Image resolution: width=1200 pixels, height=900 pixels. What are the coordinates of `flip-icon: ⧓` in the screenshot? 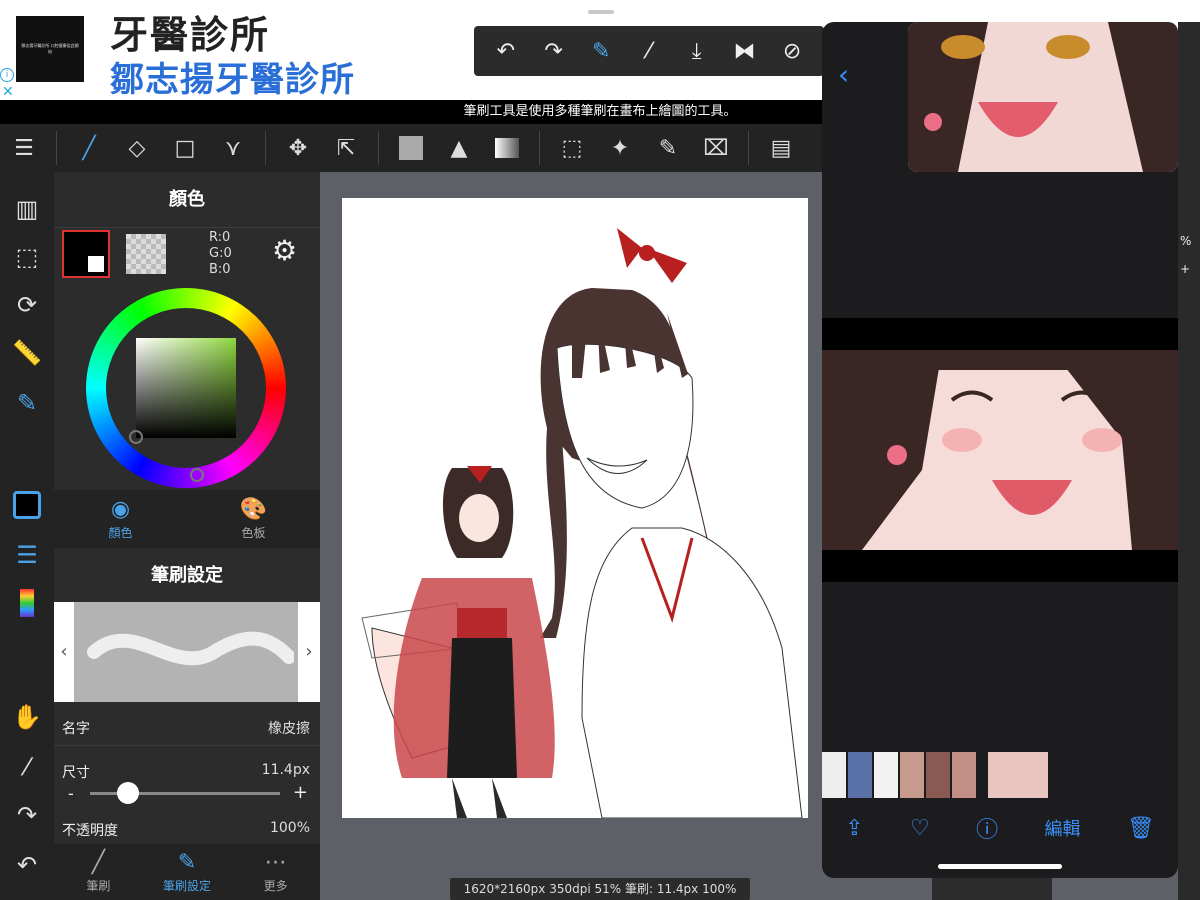 It's located at (744, 51).